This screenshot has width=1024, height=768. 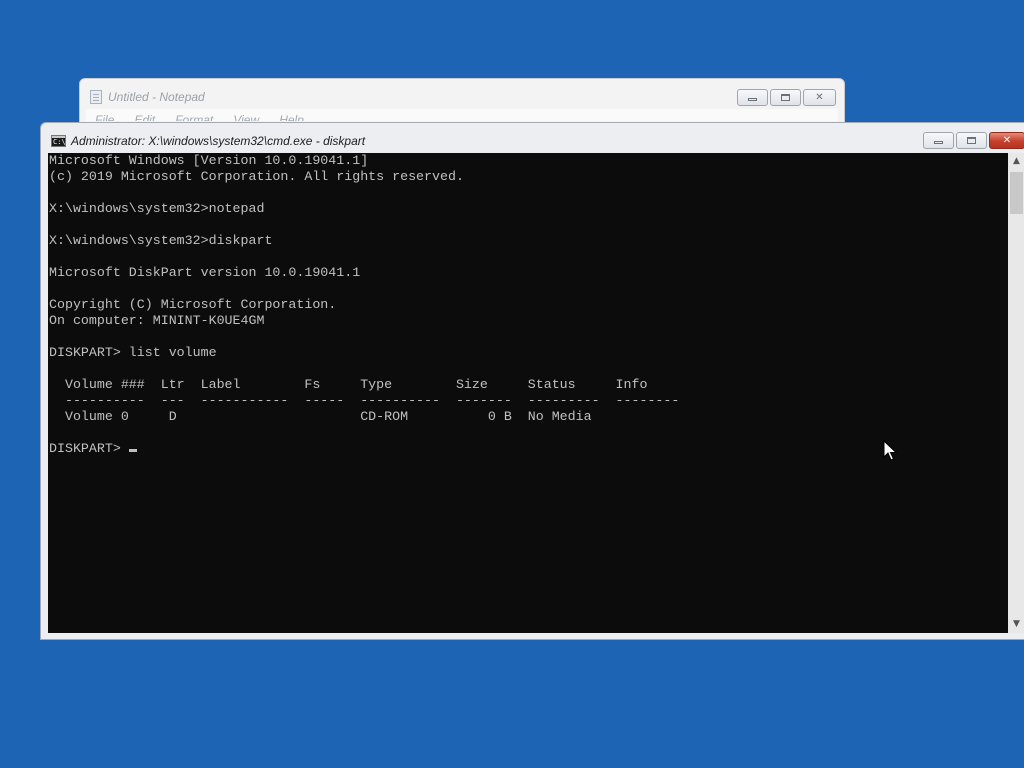 I want to click on menu-format: Format, so click(x=194, y=116).